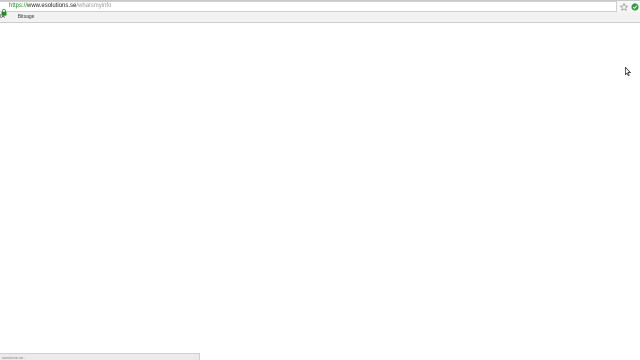 The width and height of the screenshot is (640, 360). Describe the element at coordinates (52, 6) in the screenshot. I see `url-host: www.esolutions.se` at that location.